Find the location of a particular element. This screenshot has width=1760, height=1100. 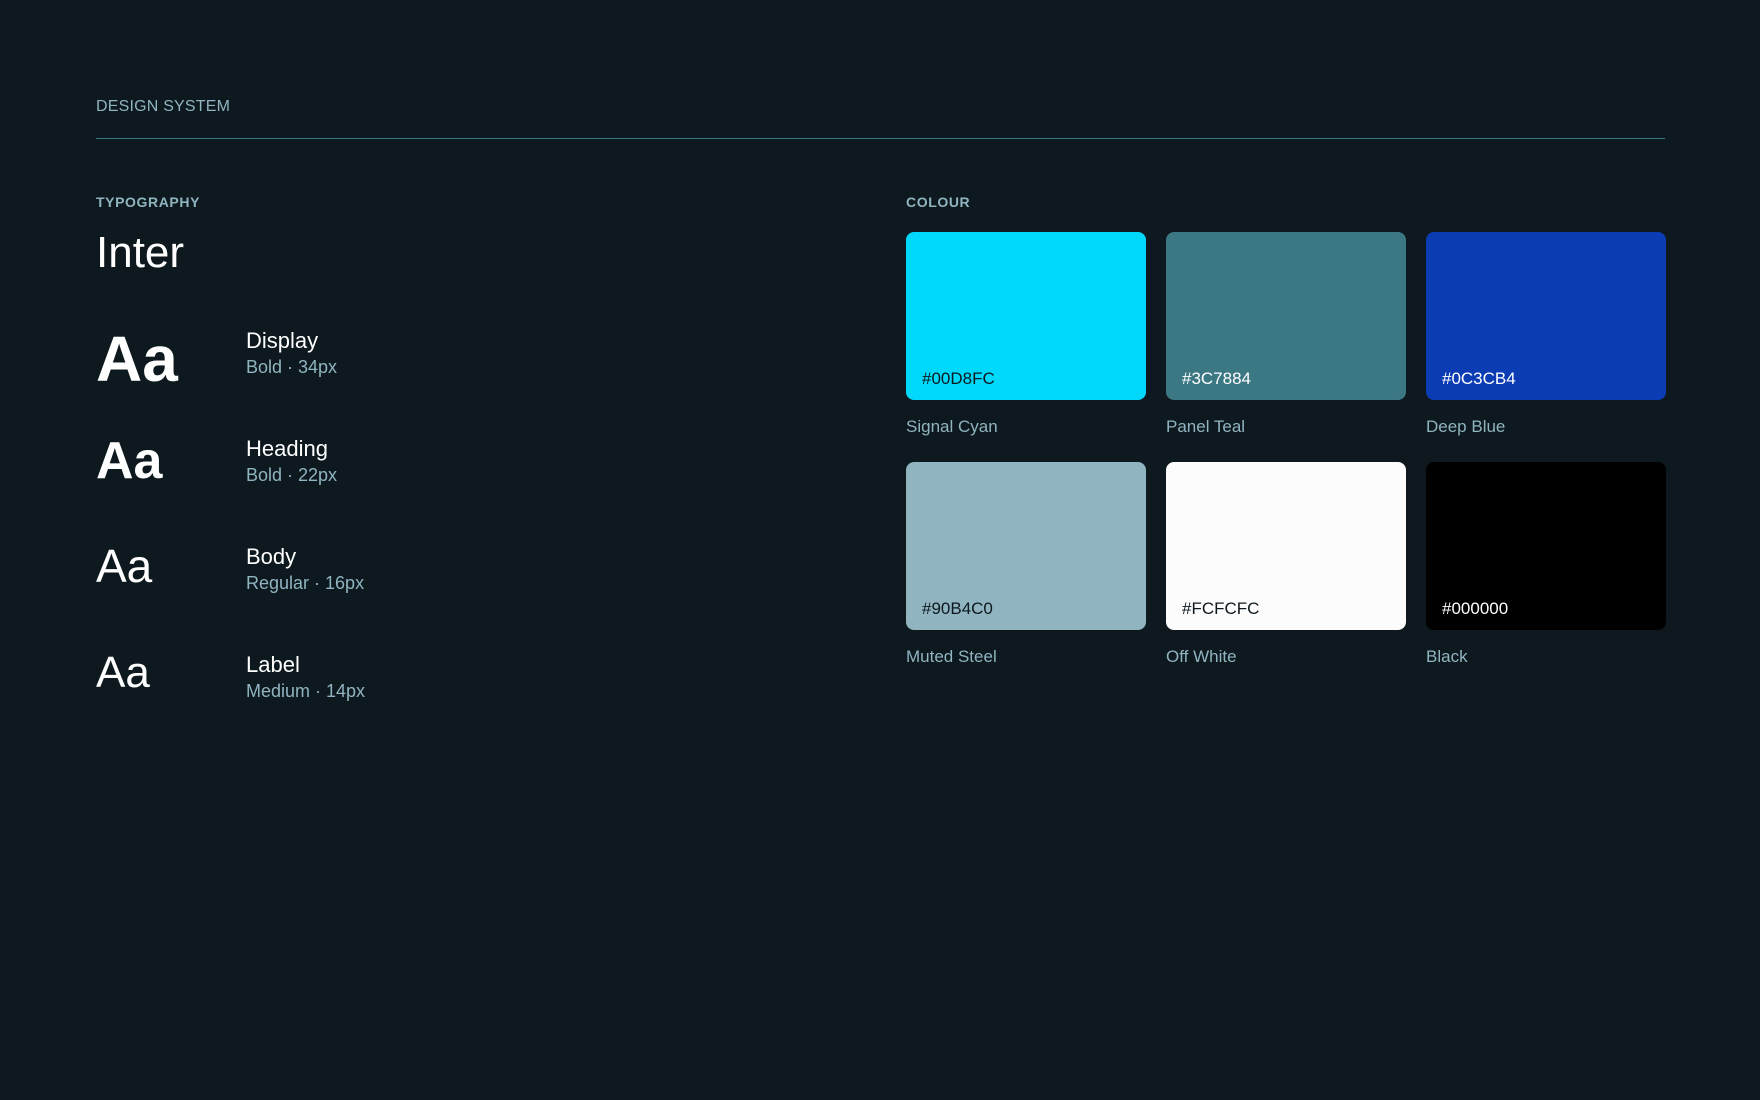

colour-label: COLOUR is located at coordinates (938, 202).